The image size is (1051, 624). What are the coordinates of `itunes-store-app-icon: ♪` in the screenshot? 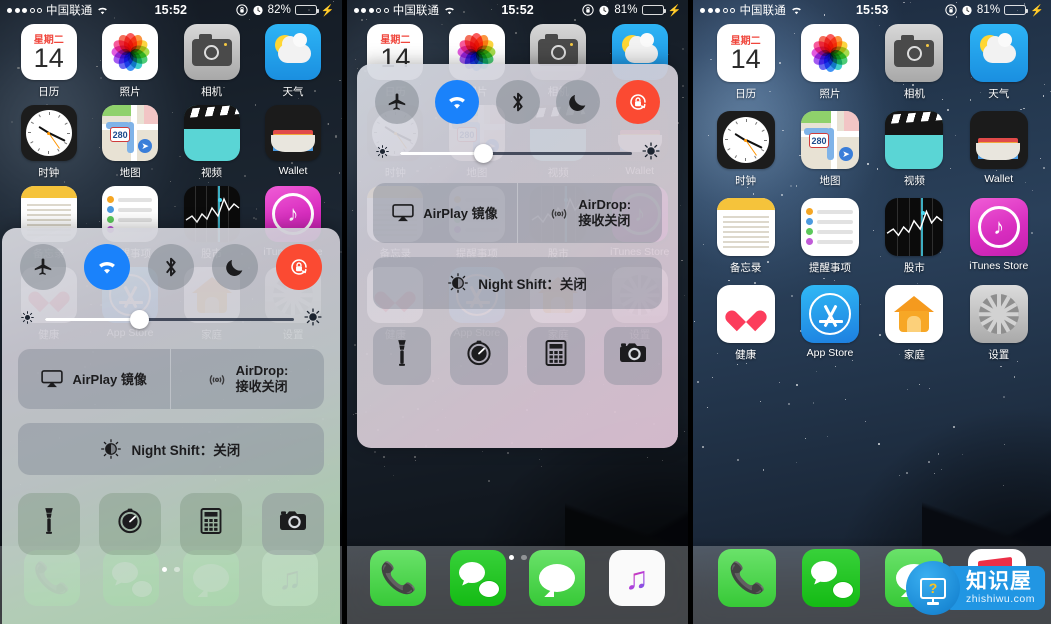 It's located at (998, 227).